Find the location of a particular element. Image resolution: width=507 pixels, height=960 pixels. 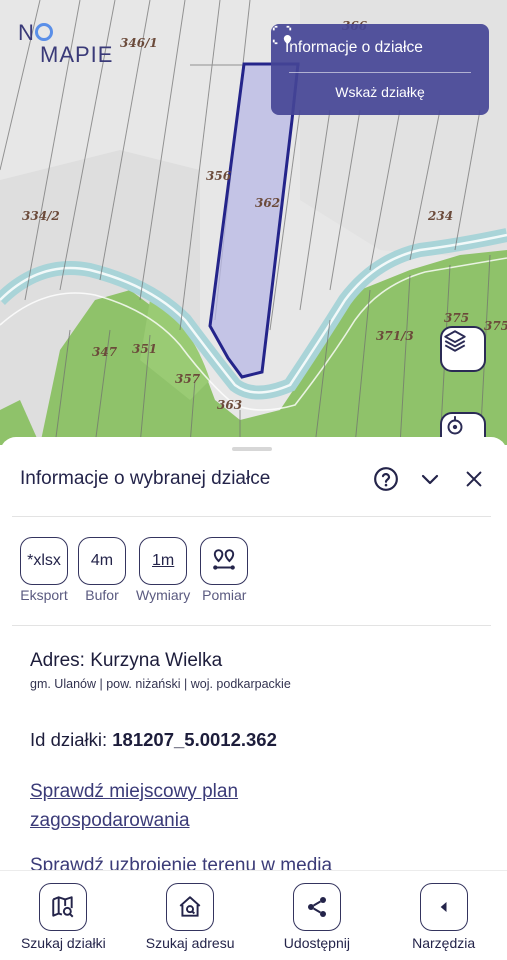

close-icon is located at coordinates (474, 479).